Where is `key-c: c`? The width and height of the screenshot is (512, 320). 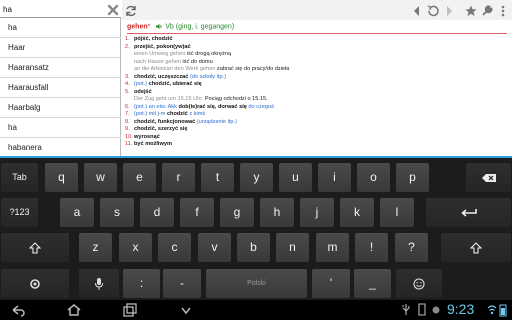 key-c: c is located at coordinates (174, 247).